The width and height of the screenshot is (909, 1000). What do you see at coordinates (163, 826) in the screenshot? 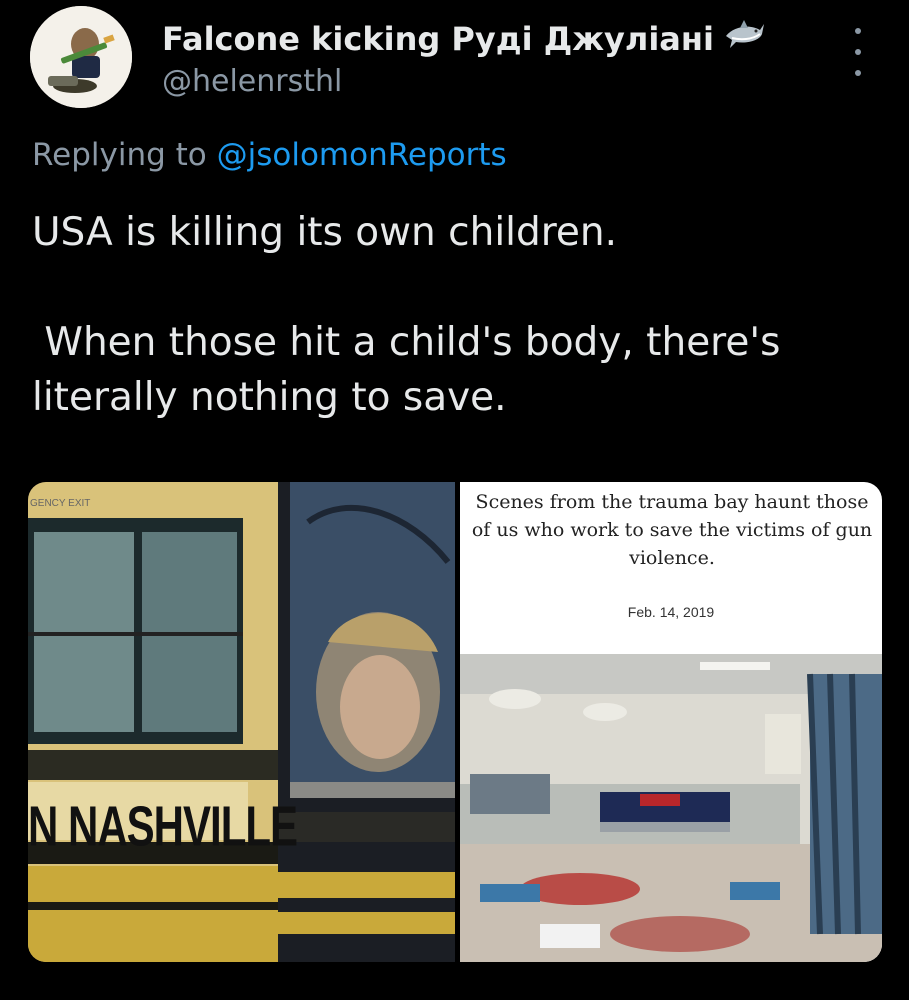
I see `bus-nashville-label: N NASHVILLE` at bounding box center [163, 826].